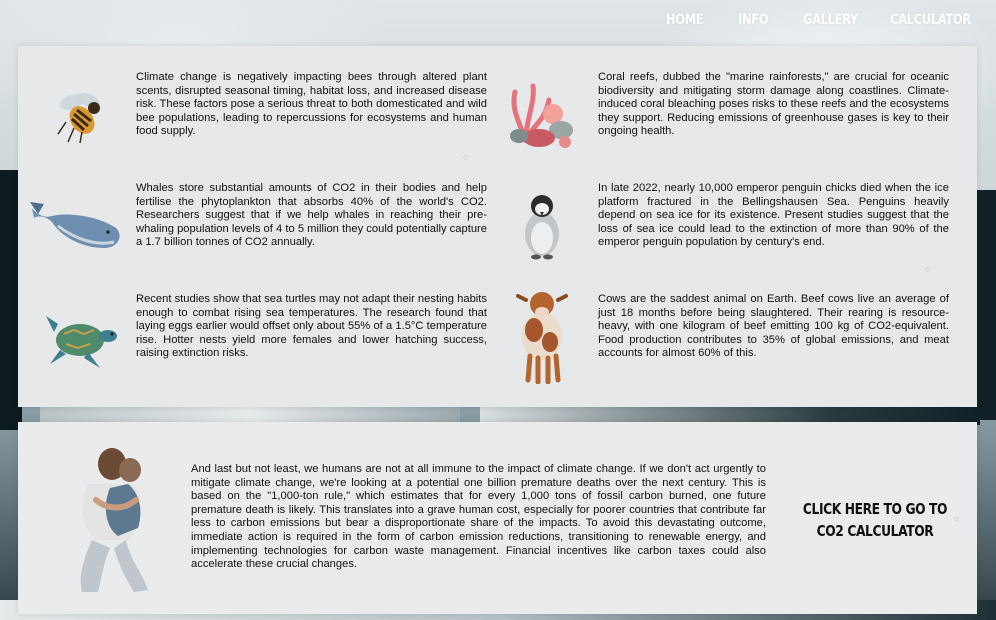 The image size is (996, 620). Describe the element at coordinates (875, 520) in the screenshot. I see `co2-calculator-link: CLICK HERE TO GO TO CO2 CALCULATOR` at that location.